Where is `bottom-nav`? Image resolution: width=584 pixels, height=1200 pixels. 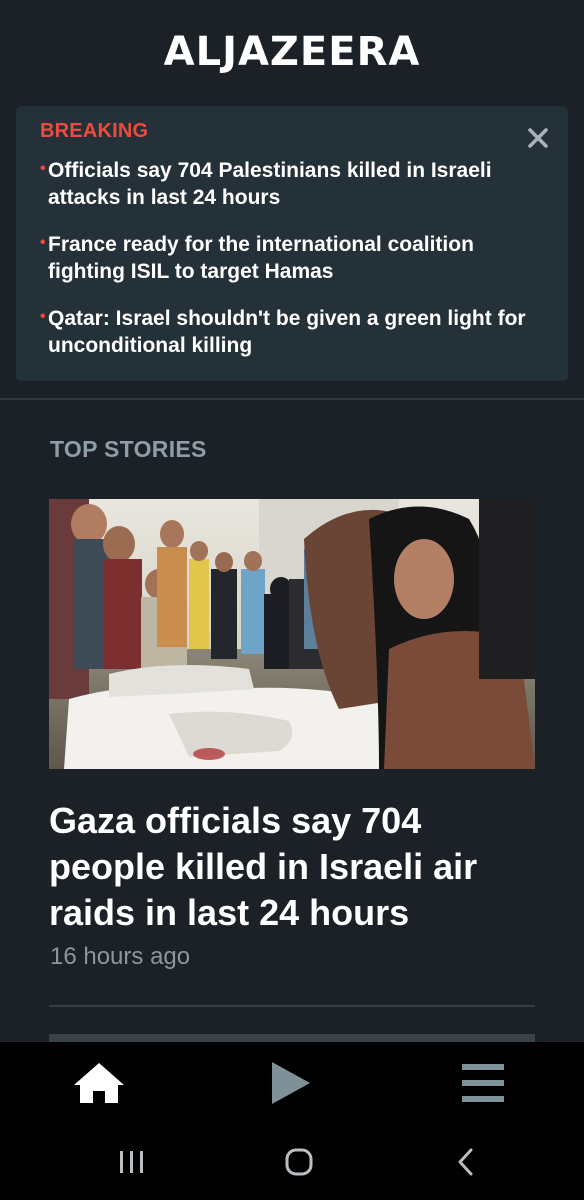
bottom-nav is located at coordinates (292, 1083).